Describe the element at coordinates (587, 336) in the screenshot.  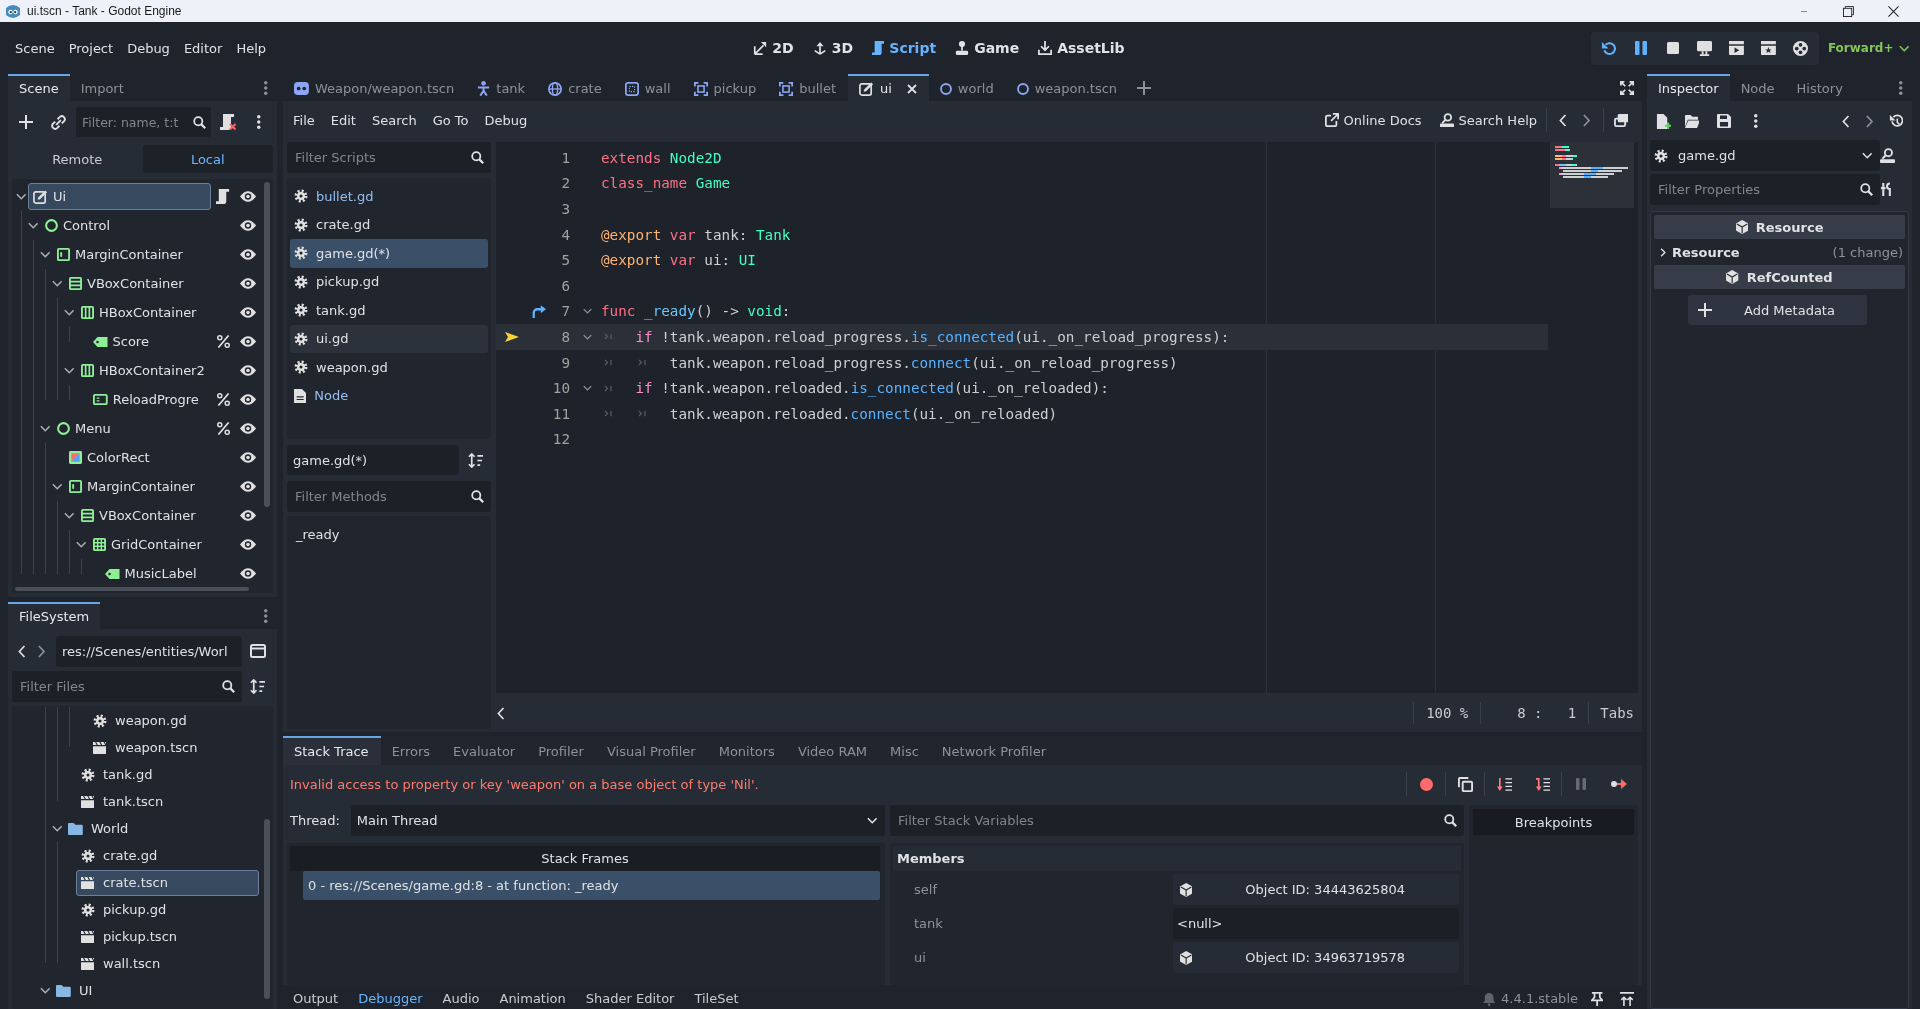
I see `fold-caret-icon` at that location.